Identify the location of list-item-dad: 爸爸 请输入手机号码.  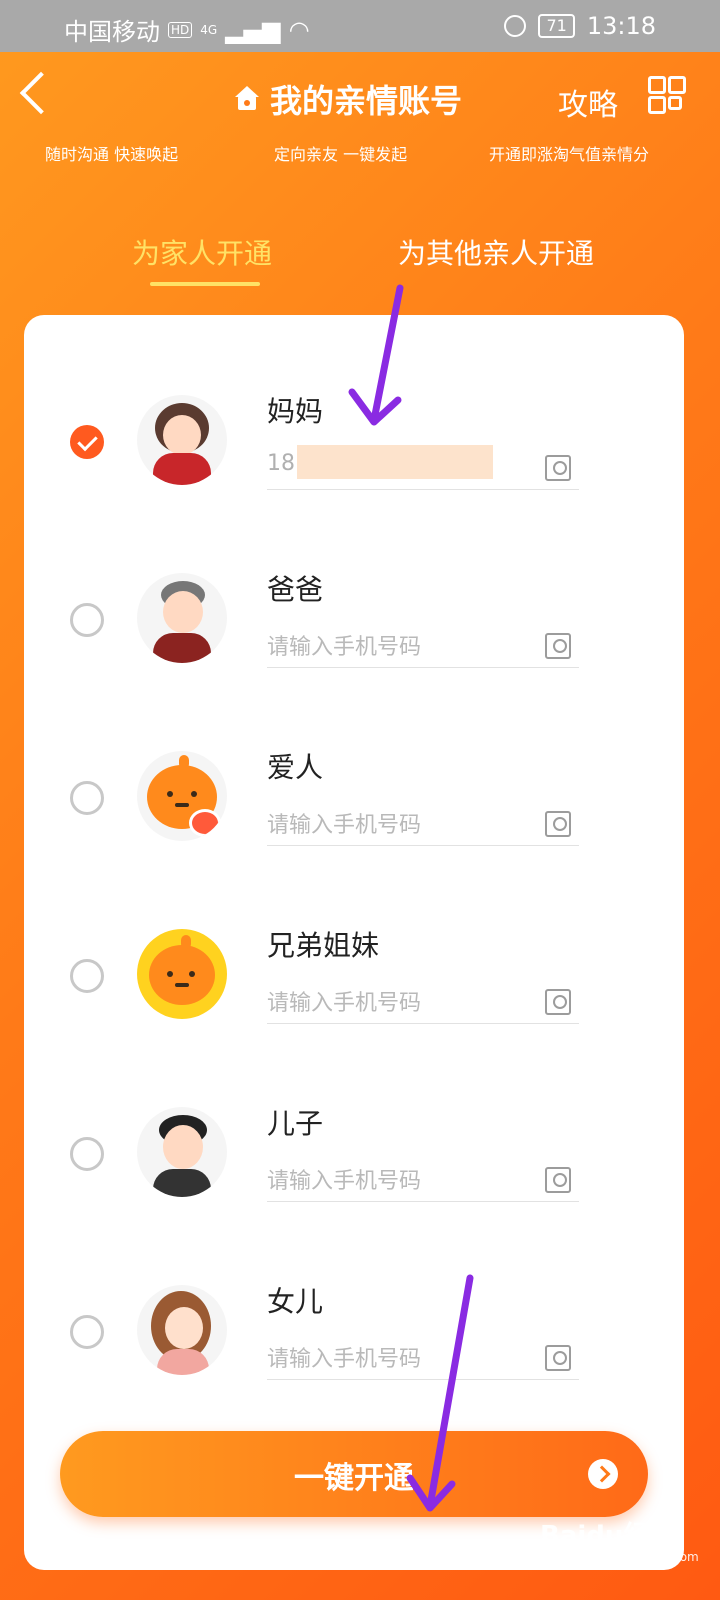
(354, 580).